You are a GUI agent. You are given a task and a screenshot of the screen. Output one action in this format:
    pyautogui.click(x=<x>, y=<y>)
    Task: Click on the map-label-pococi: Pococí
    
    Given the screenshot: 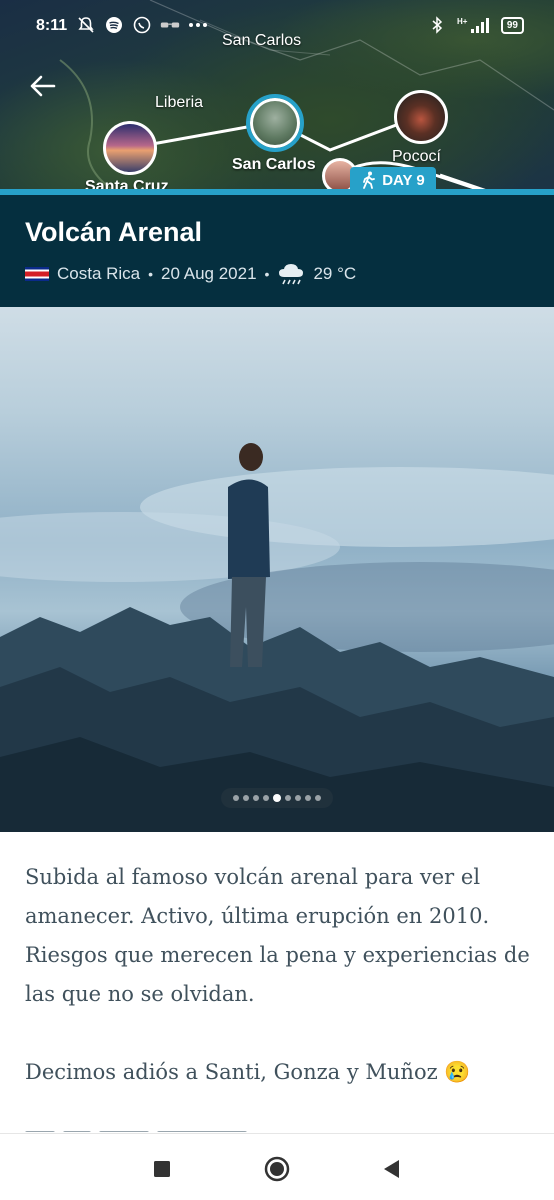 What is the action you would take?
    pyautogui.click(x=416, y=156)
    